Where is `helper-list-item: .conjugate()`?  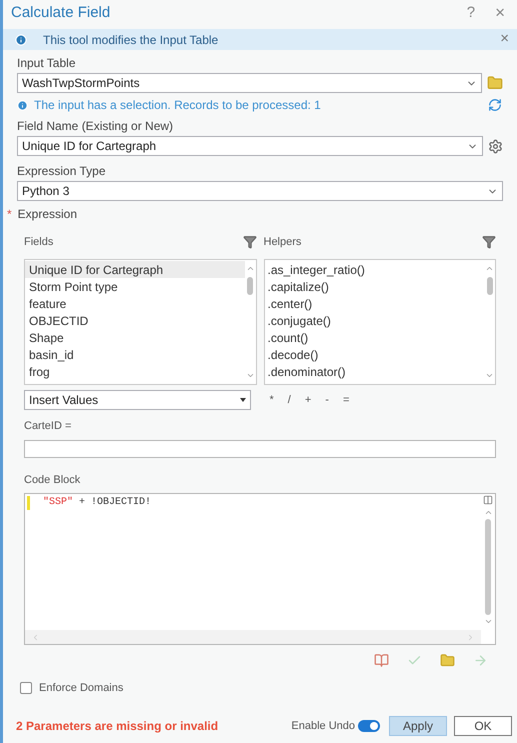 helper-list-item: .conjugate() is located at coordinates (374, 320).